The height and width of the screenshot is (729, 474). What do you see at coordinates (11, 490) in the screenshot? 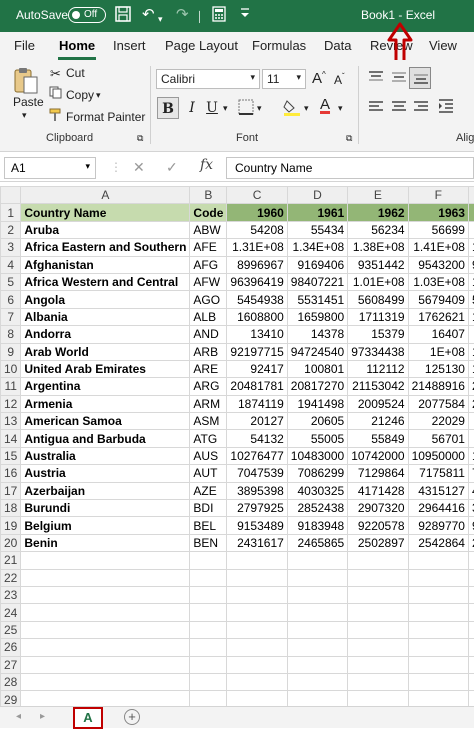
I see `row-header: 17` at bounding box center [11, 490].